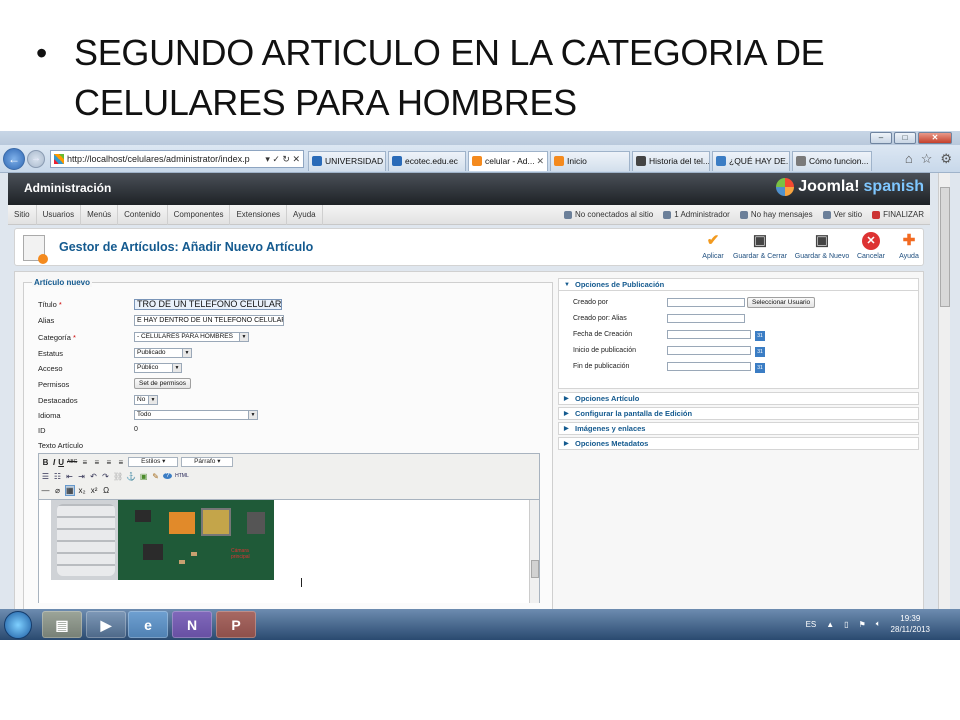 The width and height of the screenshot is (960, 720). Describe the element at coordinates (862, 624) in the screenshot. I see `flag-icon: ⚑` at that location.